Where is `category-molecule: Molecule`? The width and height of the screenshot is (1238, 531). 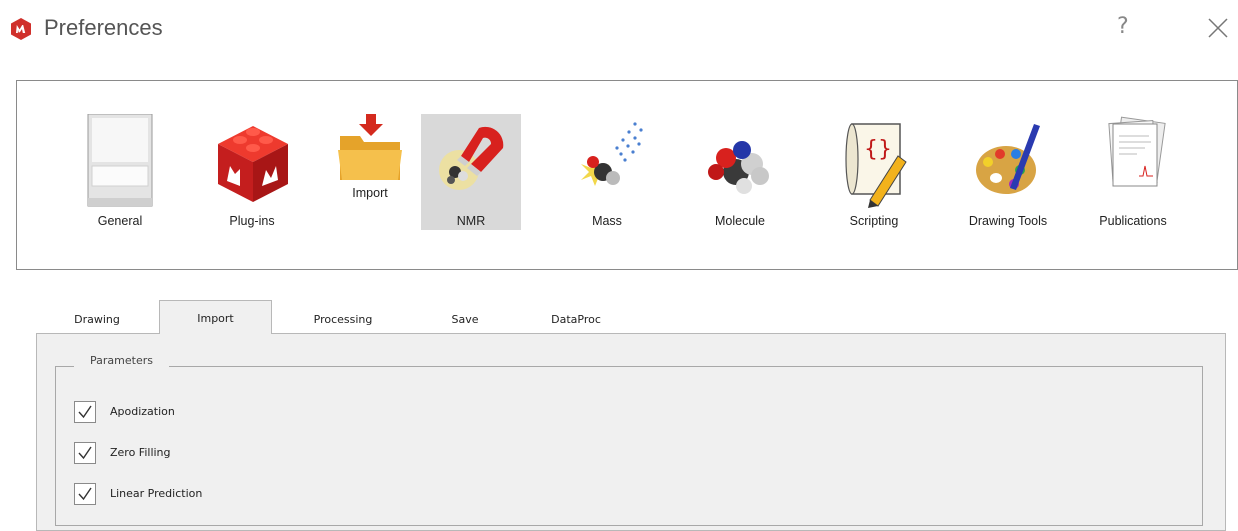
category-molecule: Molecule is located at coordinates (740, 172).